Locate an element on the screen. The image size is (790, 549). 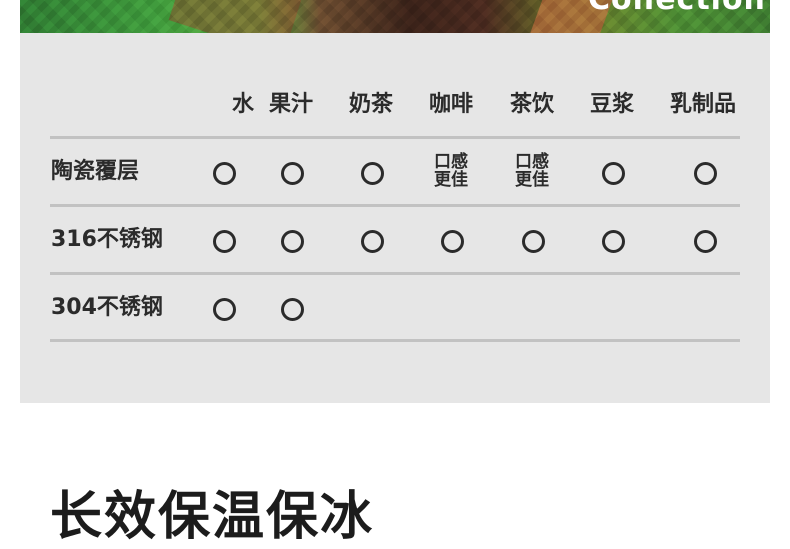
row-label-ceramic-coating: 陶瓷覆层 is located at coordinates (95, 171).